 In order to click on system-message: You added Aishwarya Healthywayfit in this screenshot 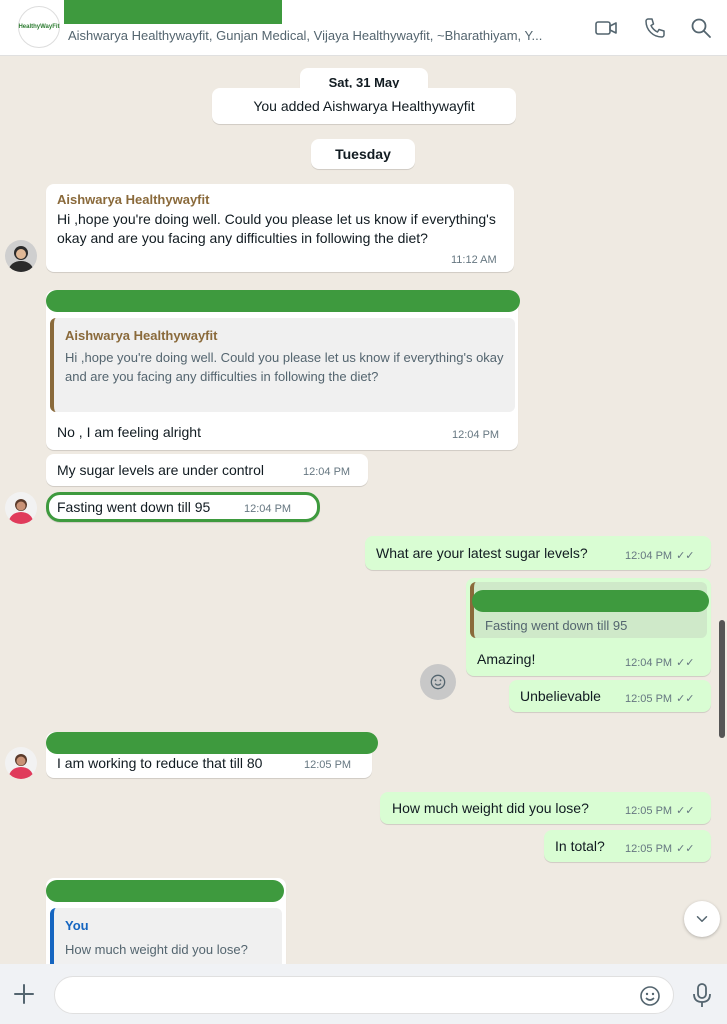, I will do `click(364, 106)`.